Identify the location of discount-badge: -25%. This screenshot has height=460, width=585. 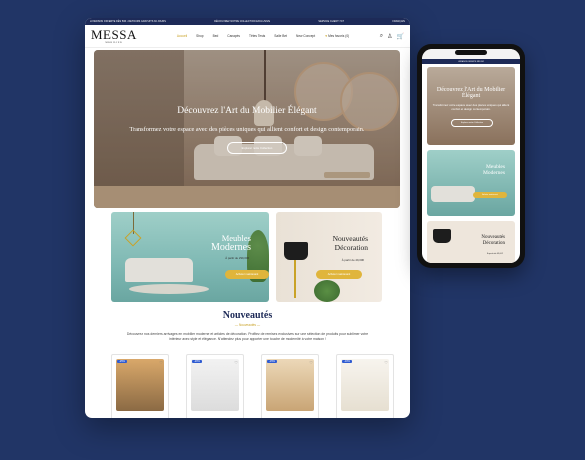
(122, 361).